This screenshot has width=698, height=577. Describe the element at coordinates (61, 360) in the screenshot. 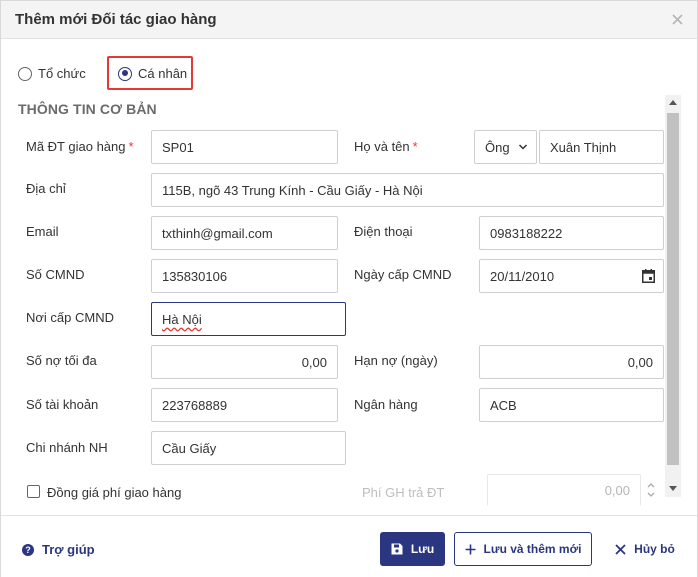

I see `max-debt-label: Số nợ tối đa` at that location.